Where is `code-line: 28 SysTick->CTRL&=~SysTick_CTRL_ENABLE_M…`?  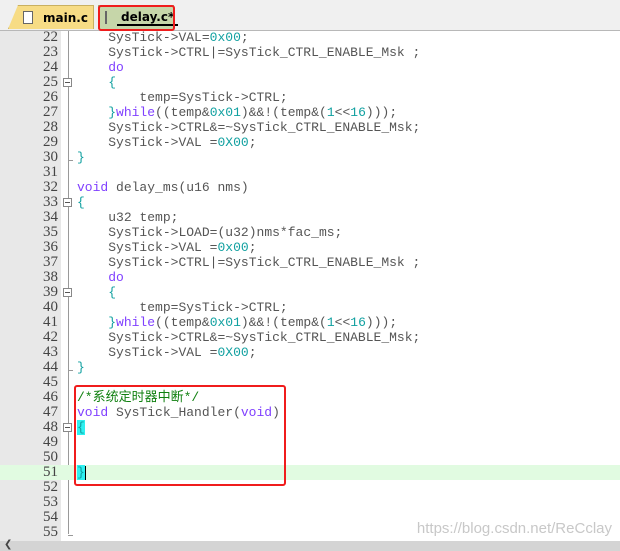 code-line: 28 SysTick->CTRL&=~SysTick_CTRL_ENABLE_M… is located at coordinates (310, 128).